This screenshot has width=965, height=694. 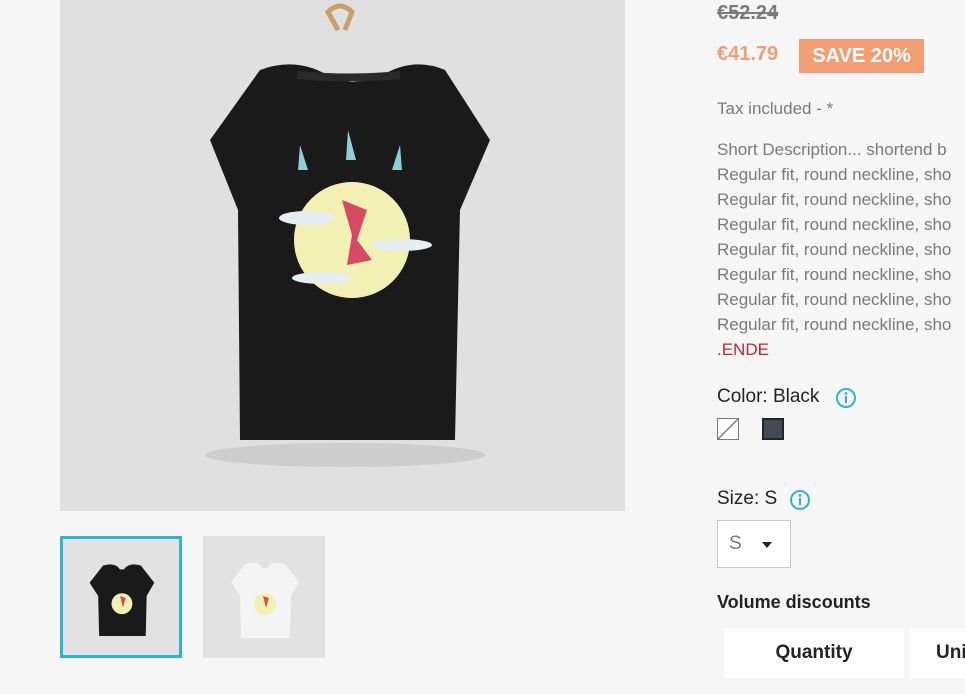 I want to click on volume-header-unit: Uni, so click(x=937, y=653).